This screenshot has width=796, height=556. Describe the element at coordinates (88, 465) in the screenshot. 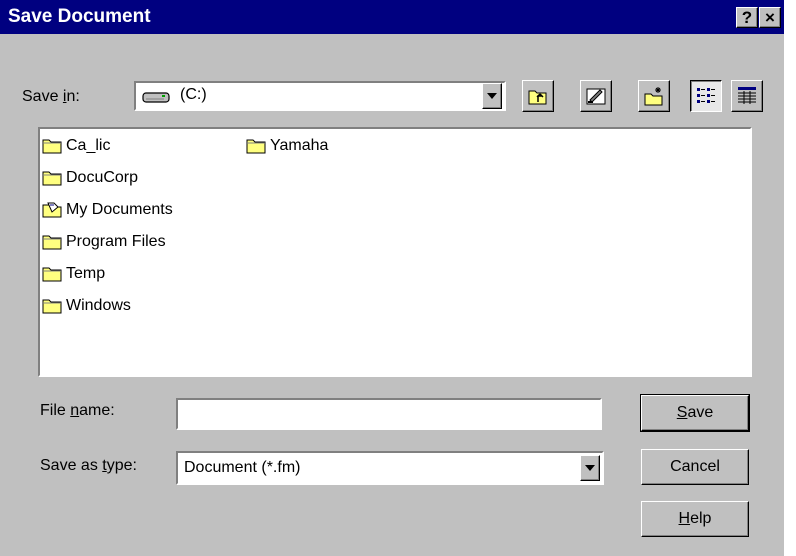

I see `save-as-type-label: Save as type:` at that location.